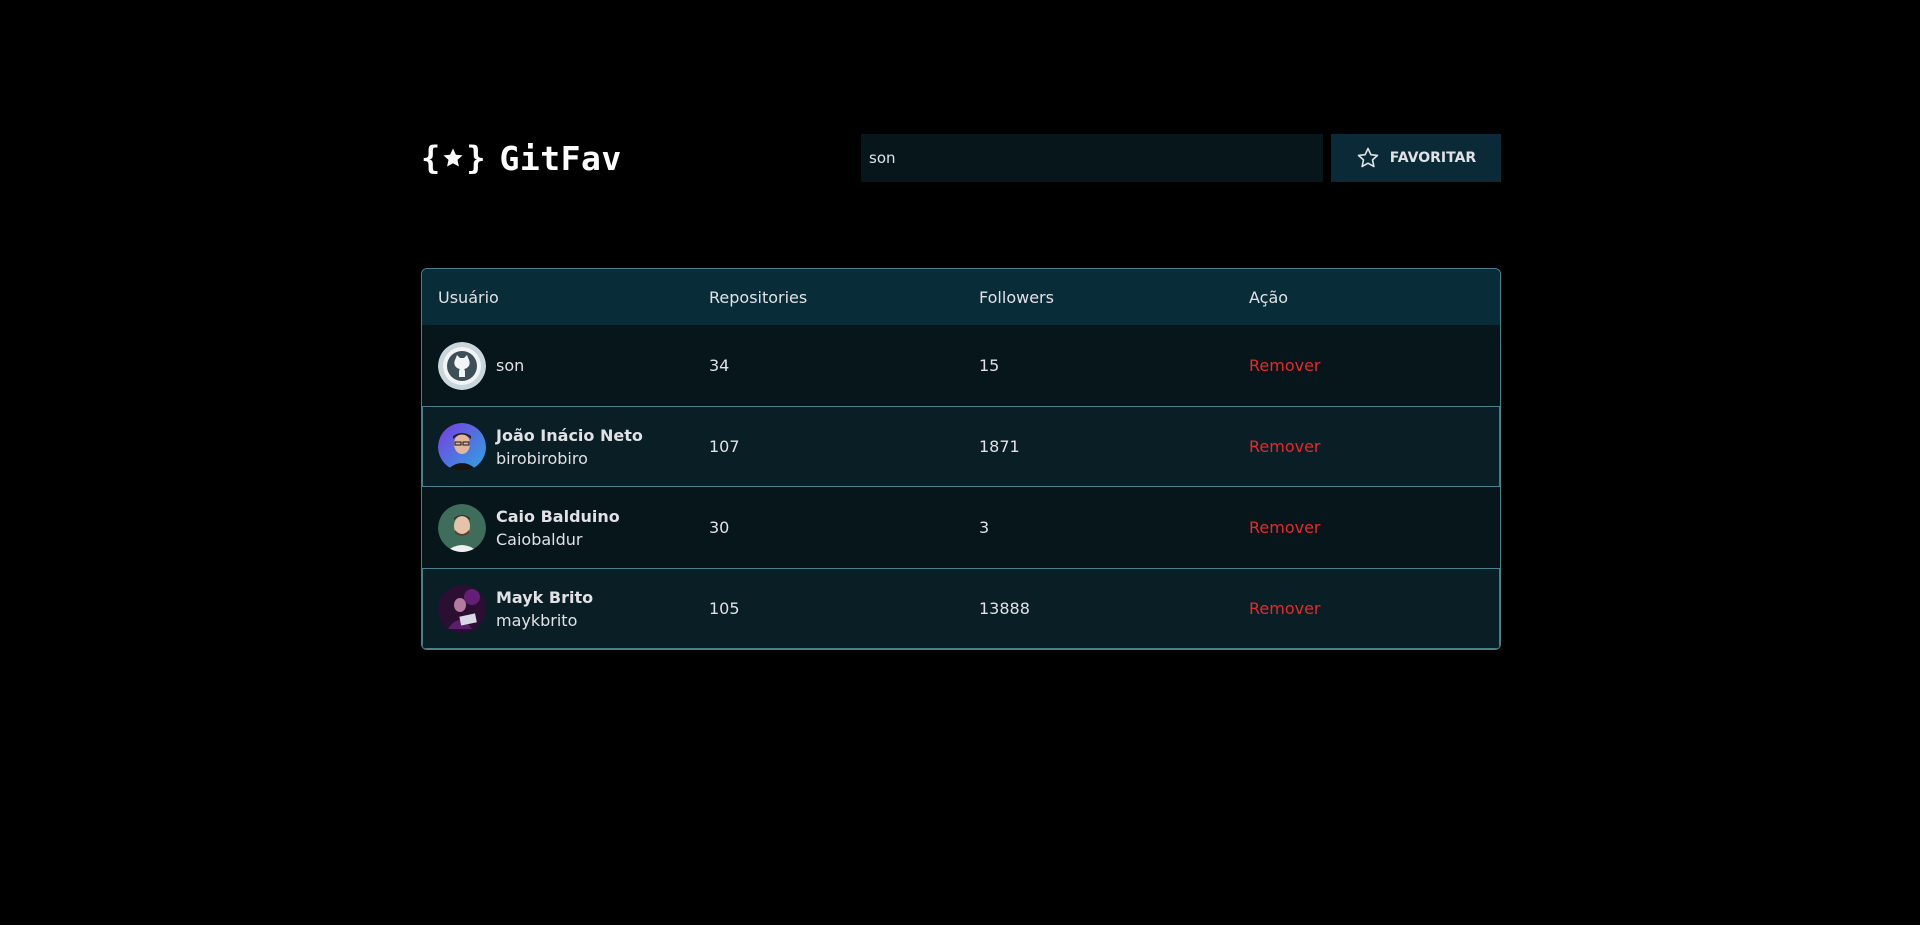 Image resolution: width=1920 pixels, height=925 pixels. What do you see at coordinates (560, 158) in the screenshot?
I see `logo-text: GitFav` at bounding box center [560, 158].